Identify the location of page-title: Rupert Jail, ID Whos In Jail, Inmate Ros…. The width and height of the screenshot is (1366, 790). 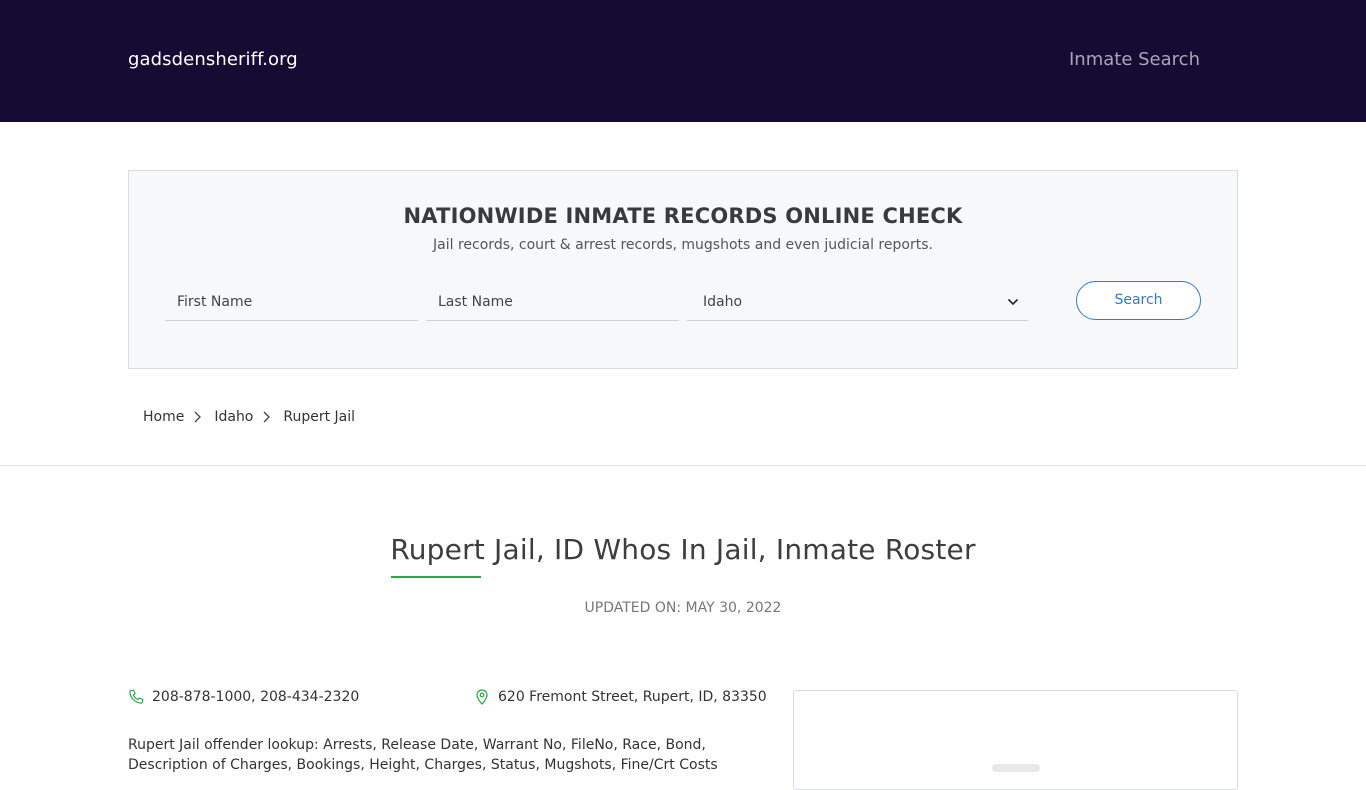
(683, 549).